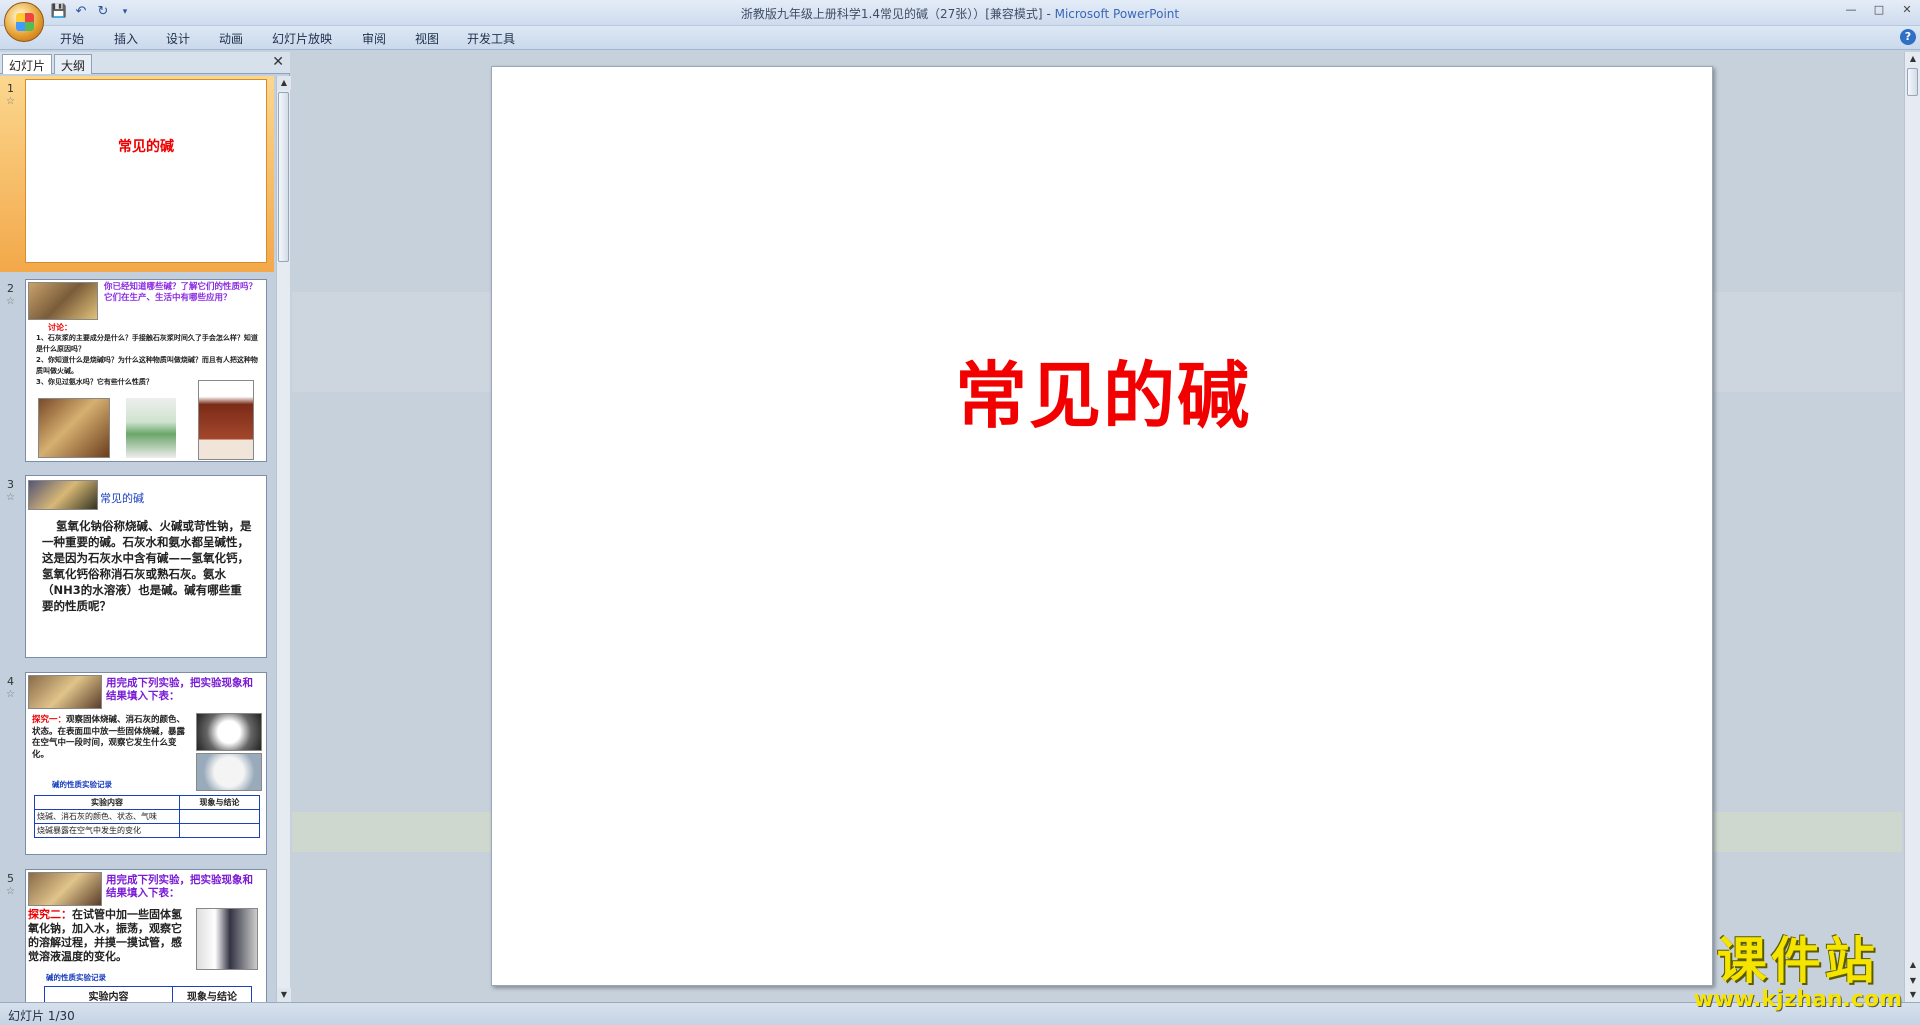  What do you see at coordinates (145, 63) in the screenshot?
I see `panel-tabs: 幻灯片 大纲 ✕` at bounding box center [145, 63].